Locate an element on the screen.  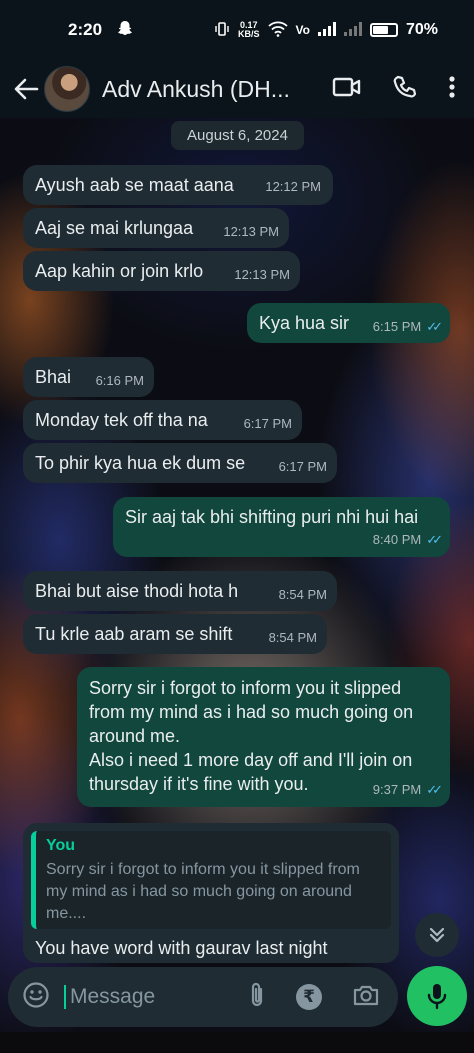
message-time: 6:15 PM is located at coordinates (397, 326).